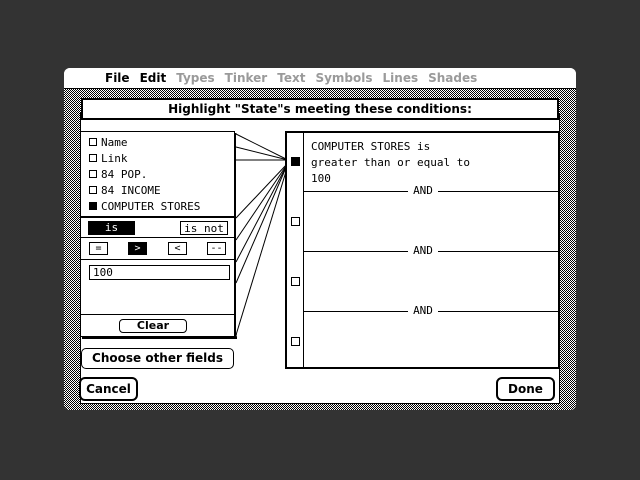  Describe the element at coordinates (159, 272) in the screenshot. I see `value-input: 100` at that location.